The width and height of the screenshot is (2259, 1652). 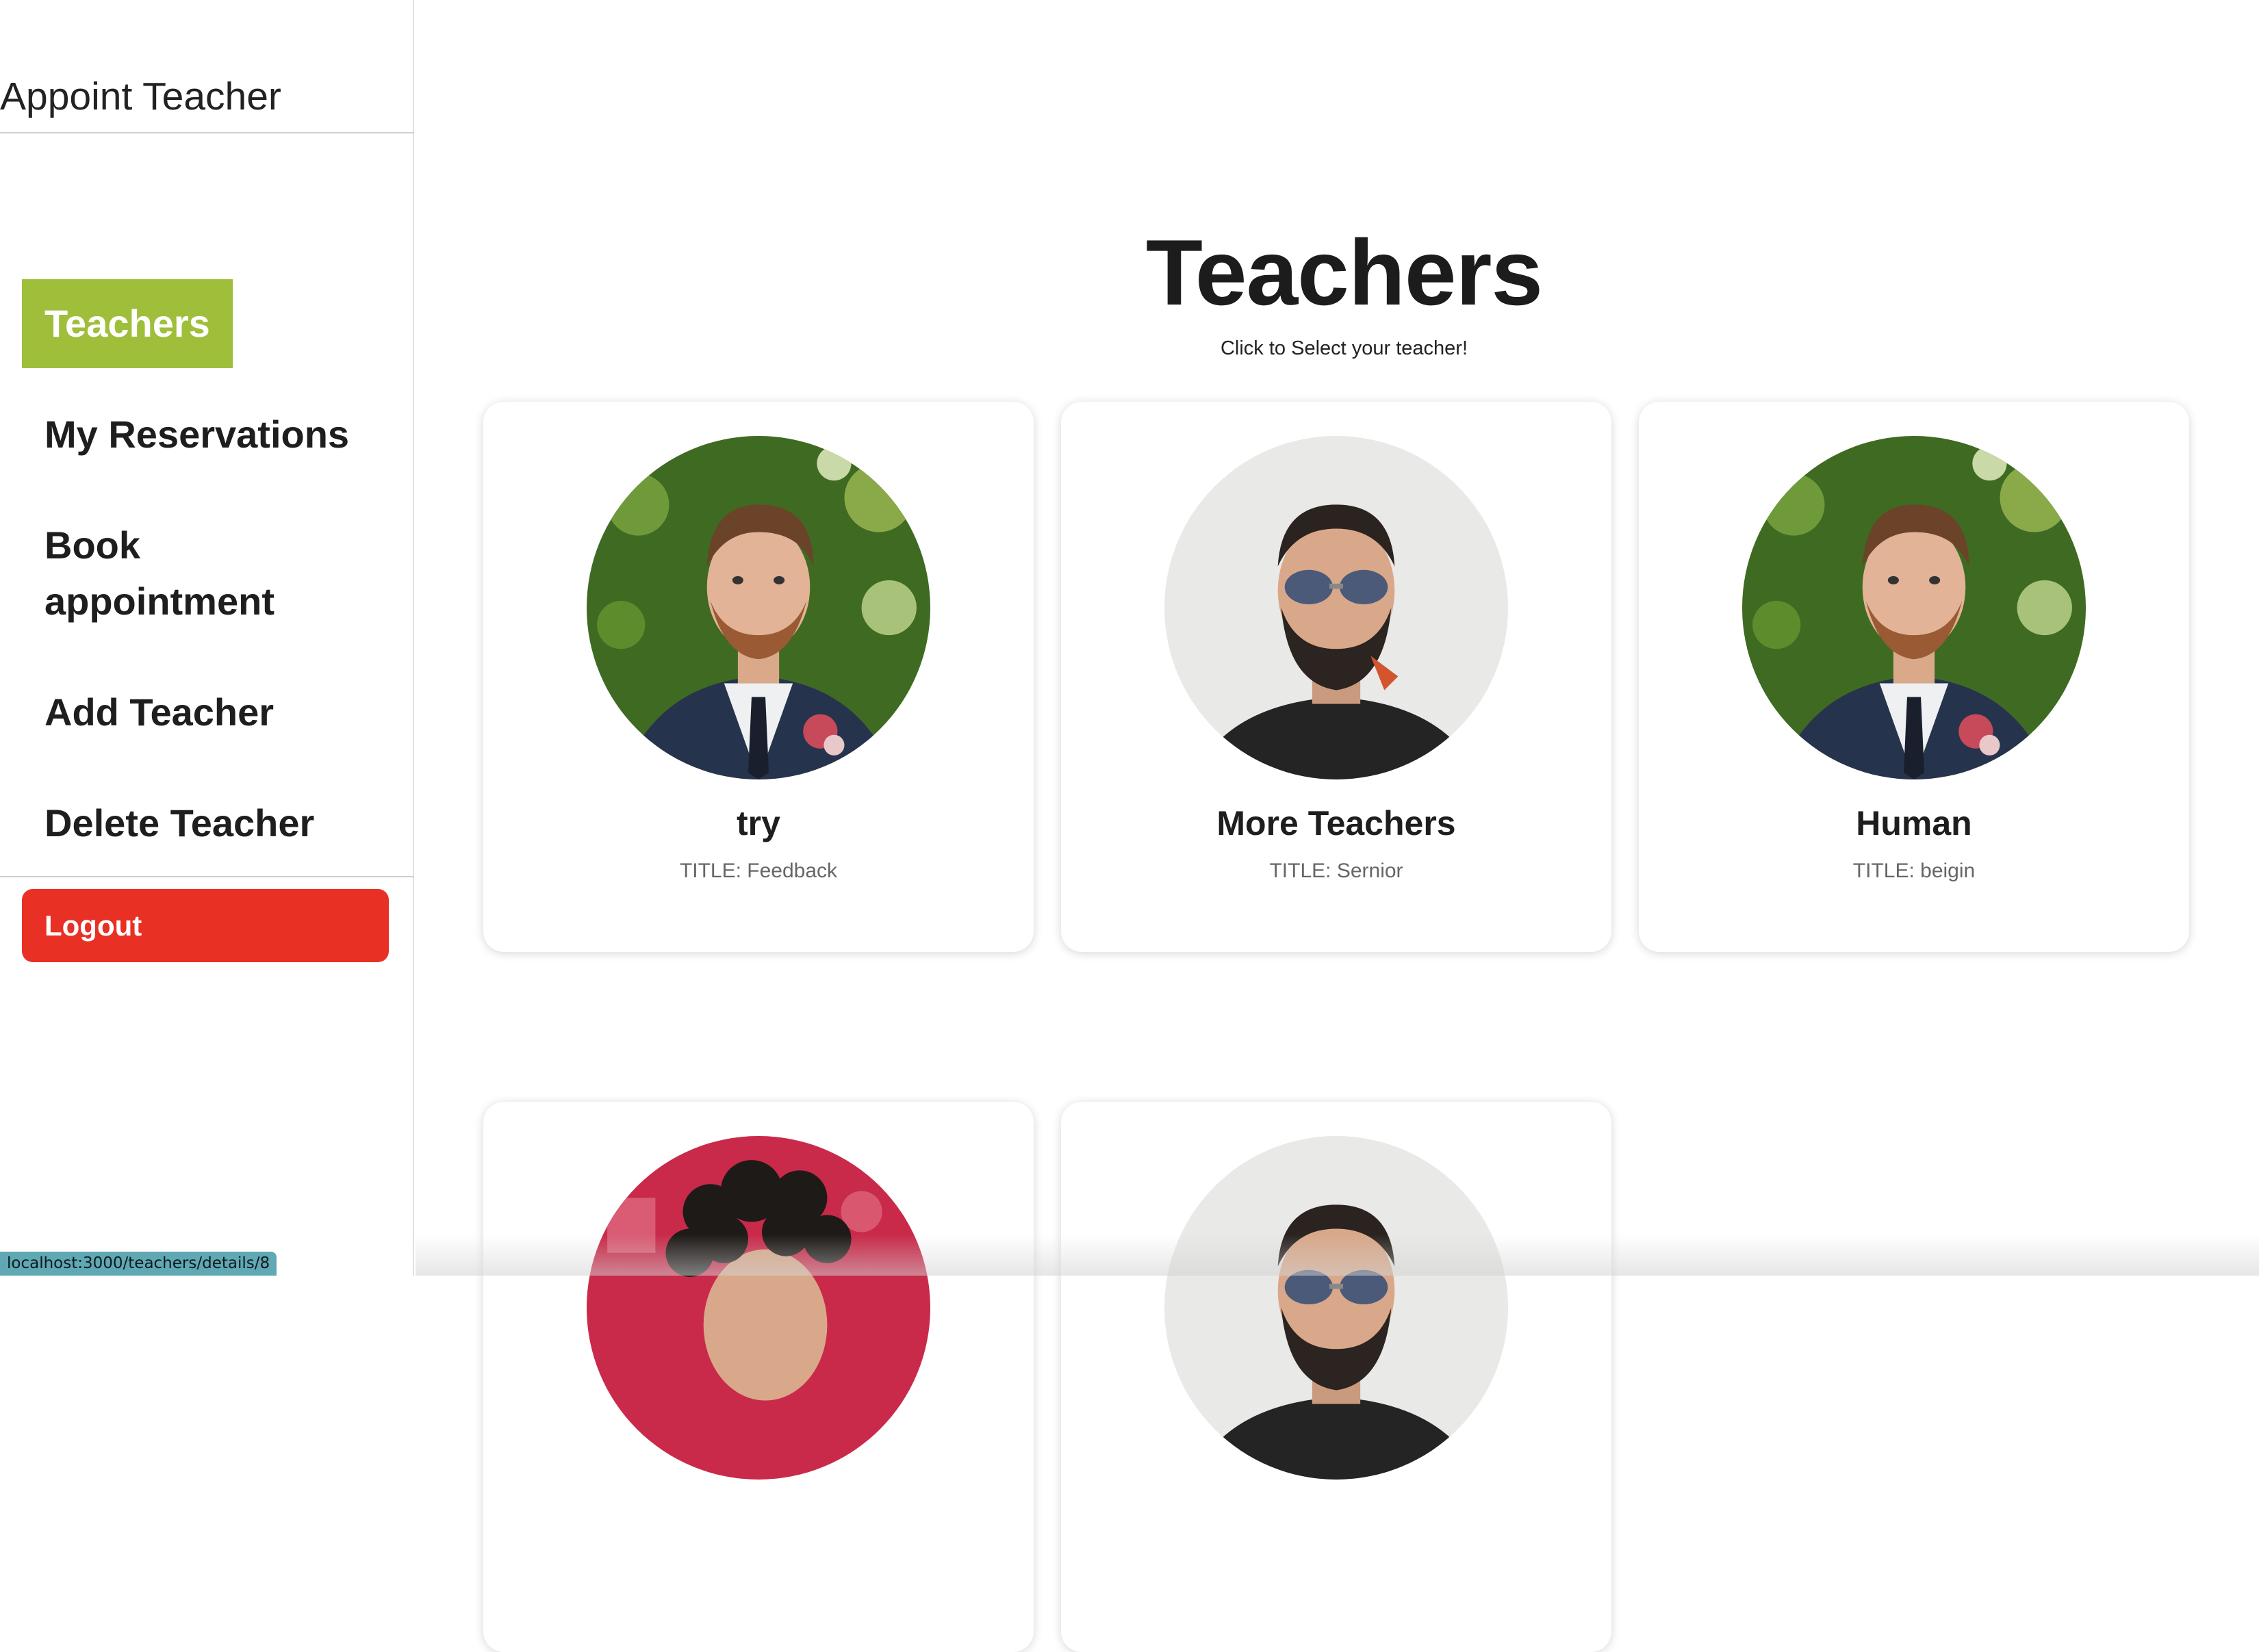 I want to click on teacher-card: More Teachers TITLE: Sernior, so click(x=1336, y=677).